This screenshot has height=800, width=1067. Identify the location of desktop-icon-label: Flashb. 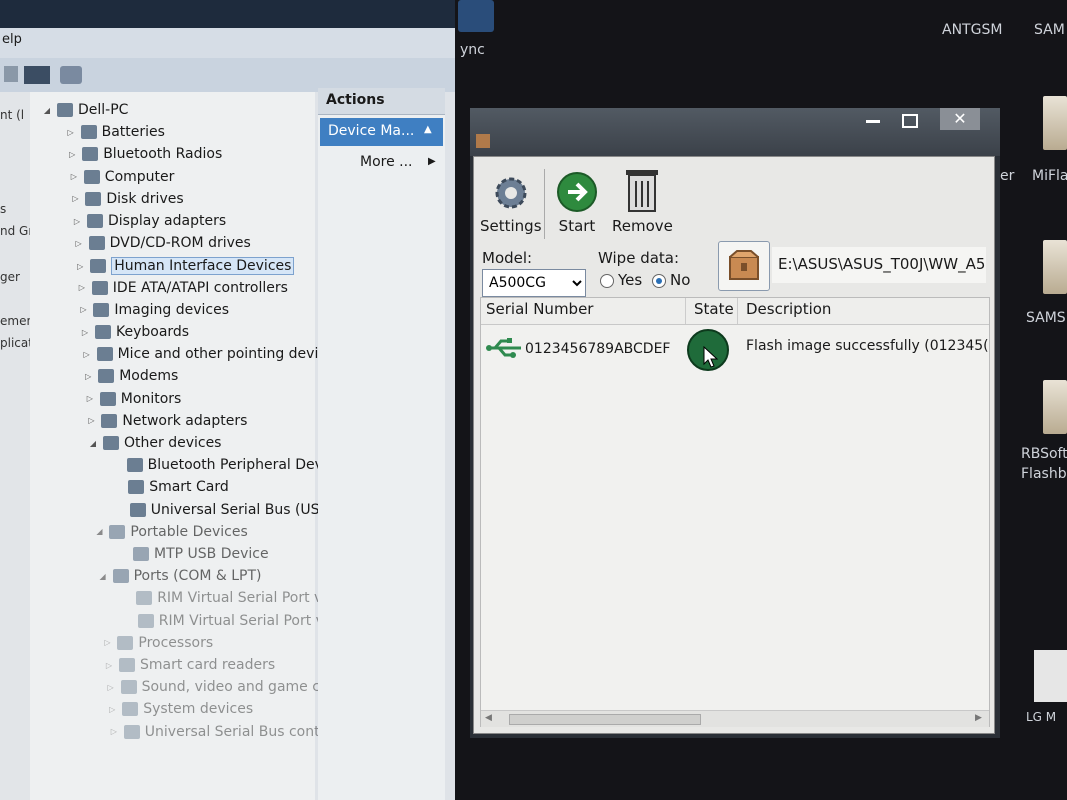
(1044, 474).